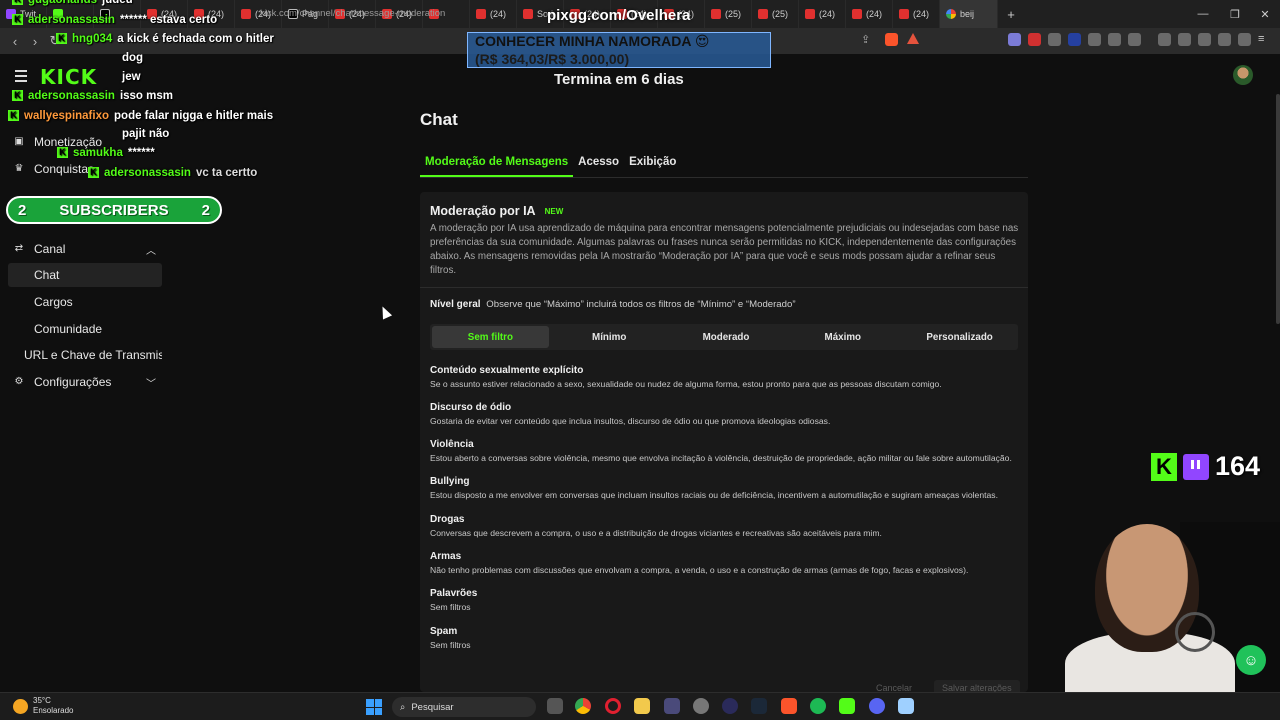 The width and height of the screenshot is (1280, 720). Describe the element at coordinates (613, 706) in the screenshot. I see `opera-icon` at that location.